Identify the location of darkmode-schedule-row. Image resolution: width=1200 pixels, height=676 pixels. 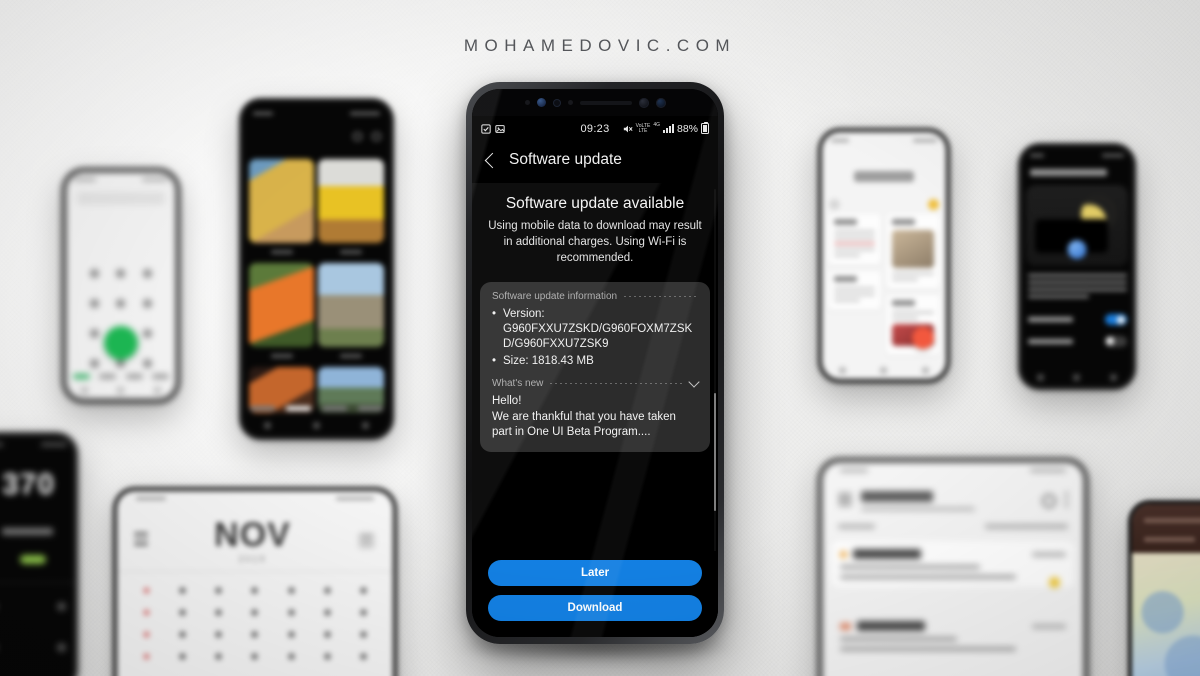
(1077, 341).